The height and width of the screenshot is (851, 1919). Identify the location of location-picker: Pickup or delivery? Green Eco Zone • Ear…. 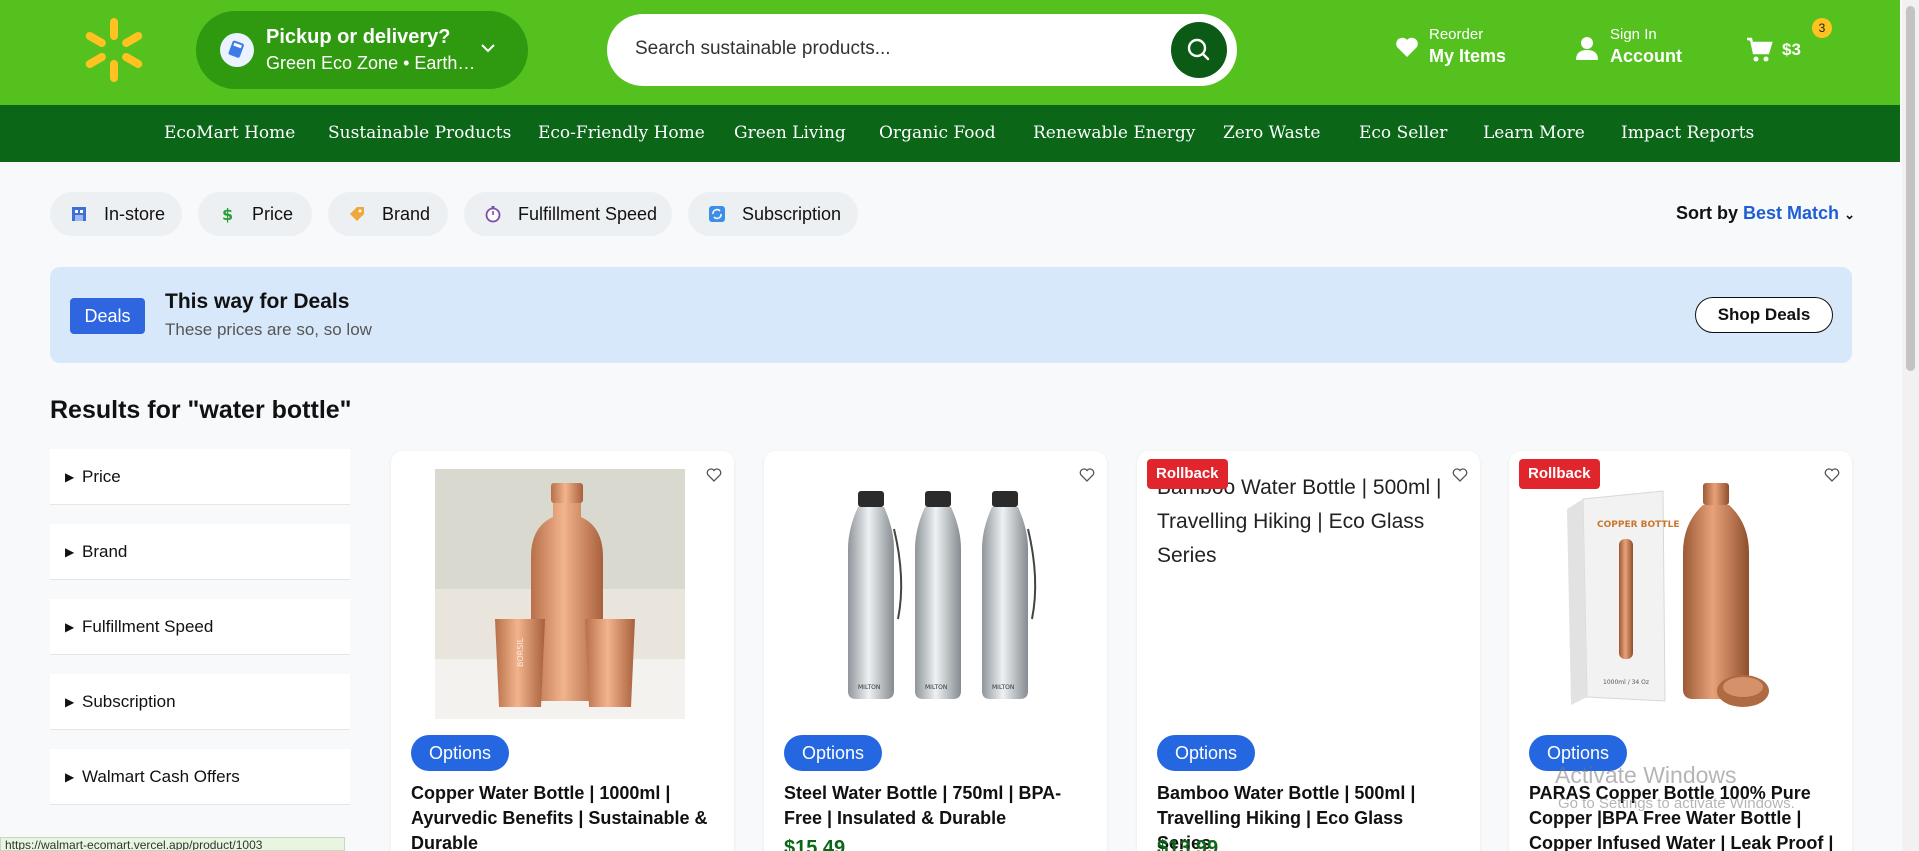
(362, 50).